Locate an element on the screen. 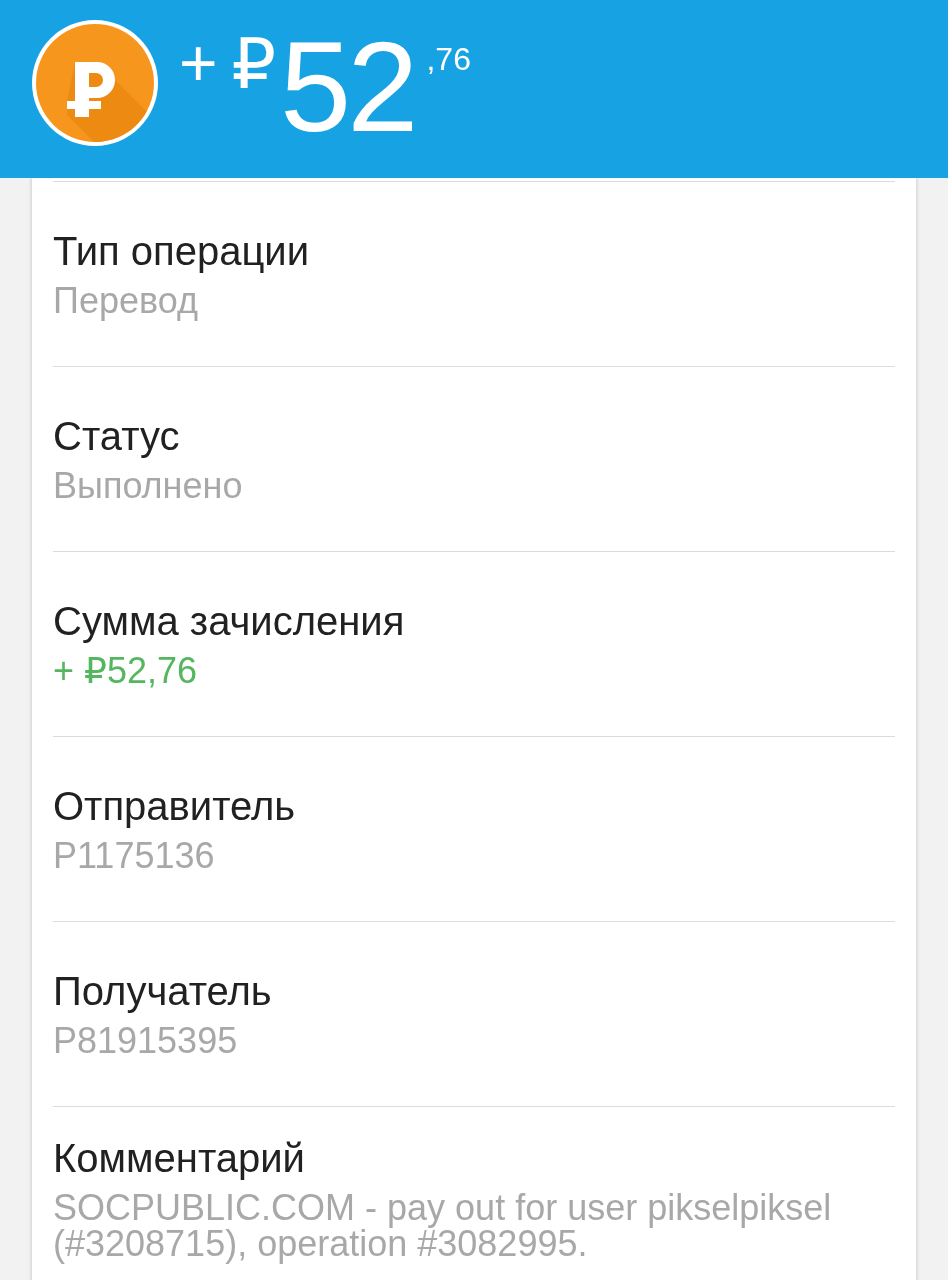 This screenshot has height=1280, width=948. field-value: Перевод is located at coordinates (126, 301).